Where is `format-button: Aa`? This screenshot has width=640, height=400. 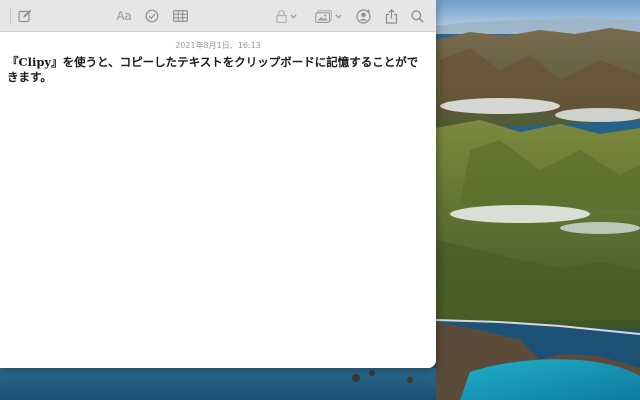 format-button: Aa is located at coordinates (124, 16).